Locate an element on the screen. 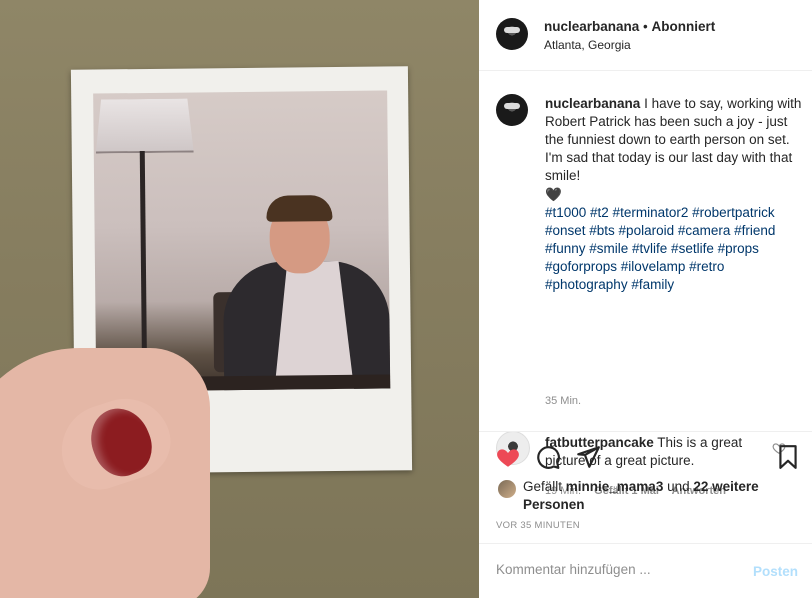  liker-avatar is located at coordinates (507, 489).